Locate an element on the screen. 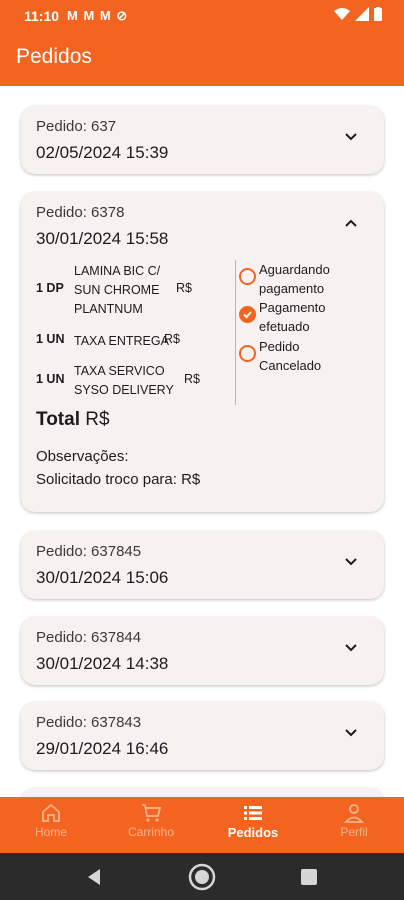 Image resolution: width=404 pixels, height=900 pixels. order-number: Pedido: 637 is located at coordinates (76, 126).